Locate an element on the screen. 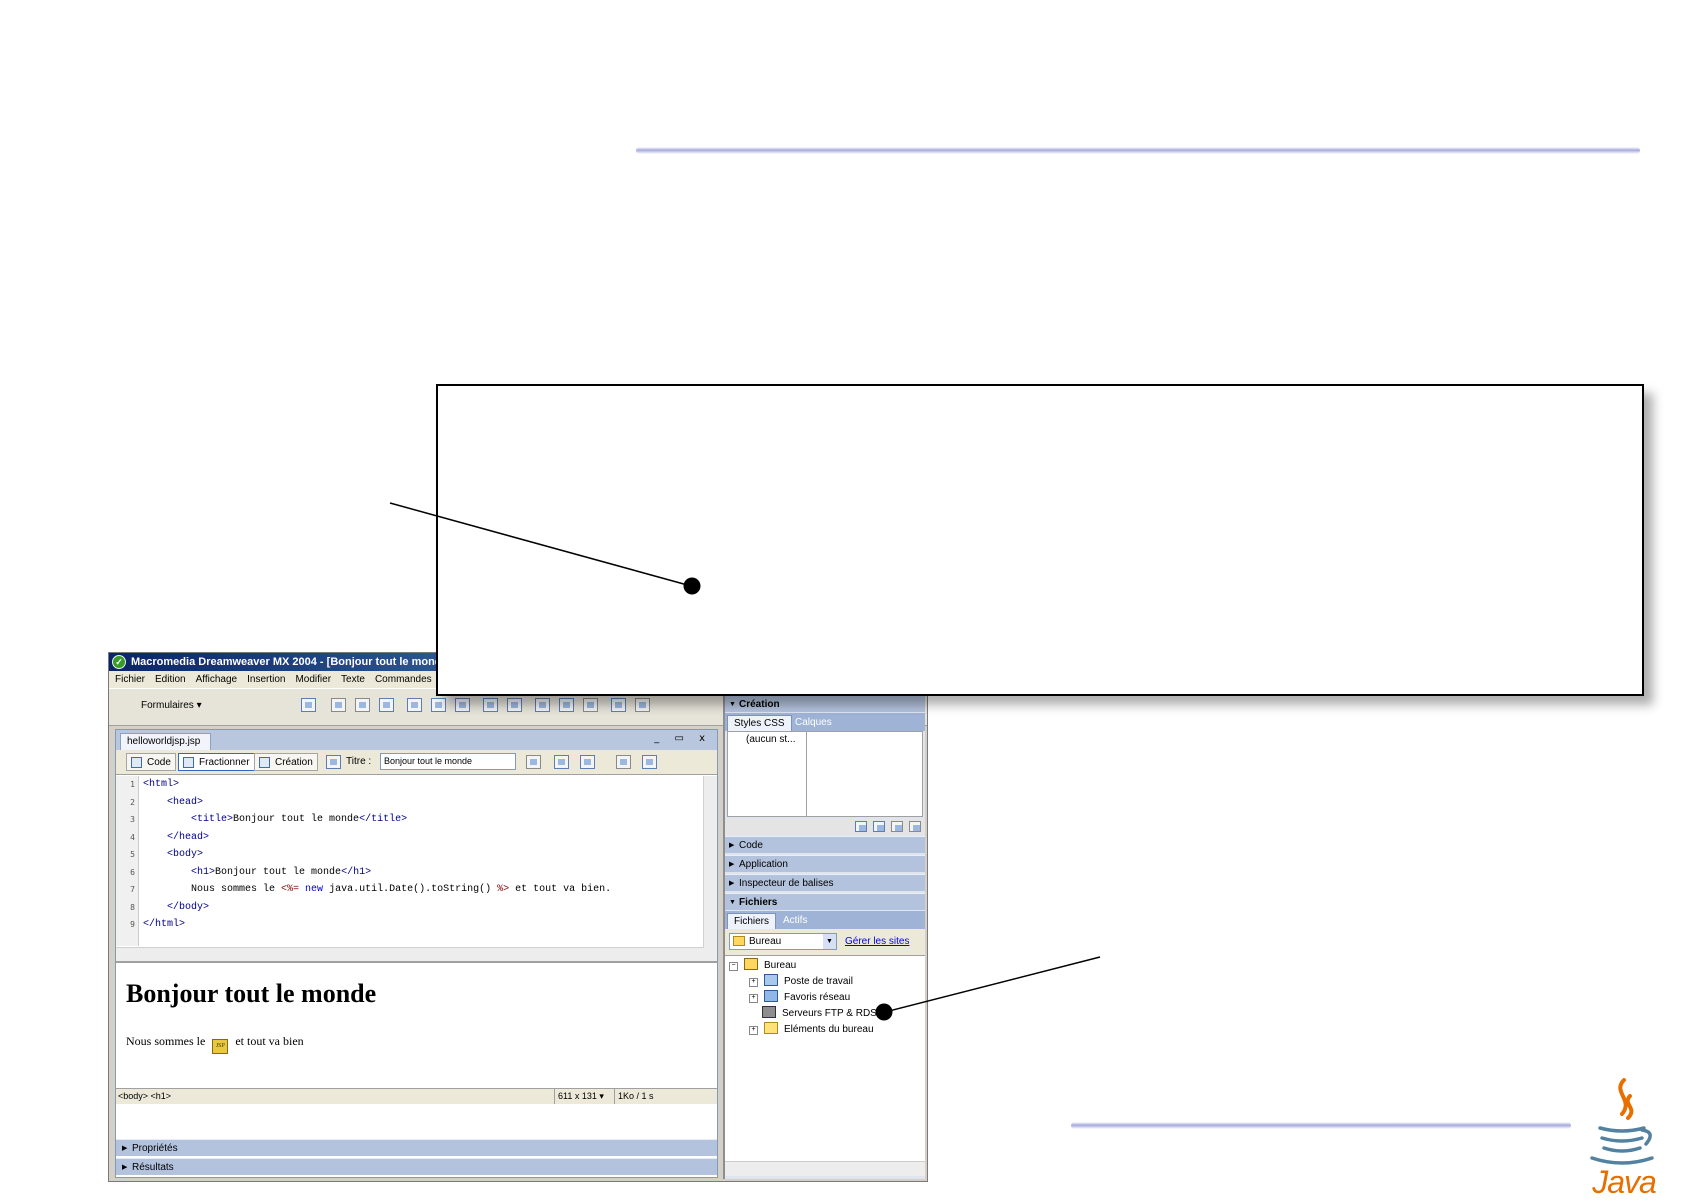  edit-style-icon is located at coordinates (897, 826).